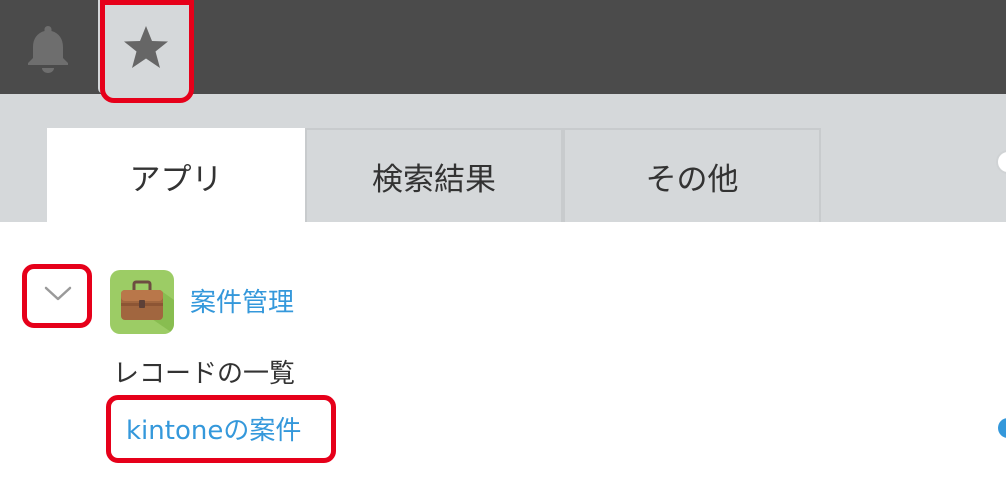  I want to click on app-icon, so click(142, 302).